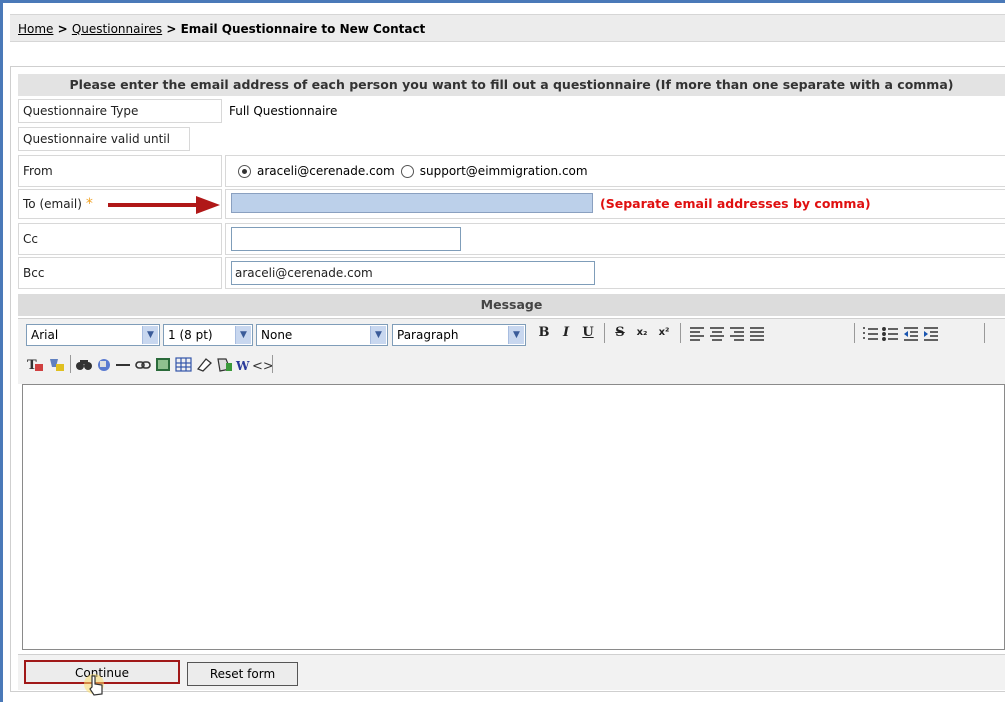 The height and width of the screenshot is (702, 1005). I want to click on row-questionnaire-type: Questionnaire Type Full Questionnaire, so click(511, 111).